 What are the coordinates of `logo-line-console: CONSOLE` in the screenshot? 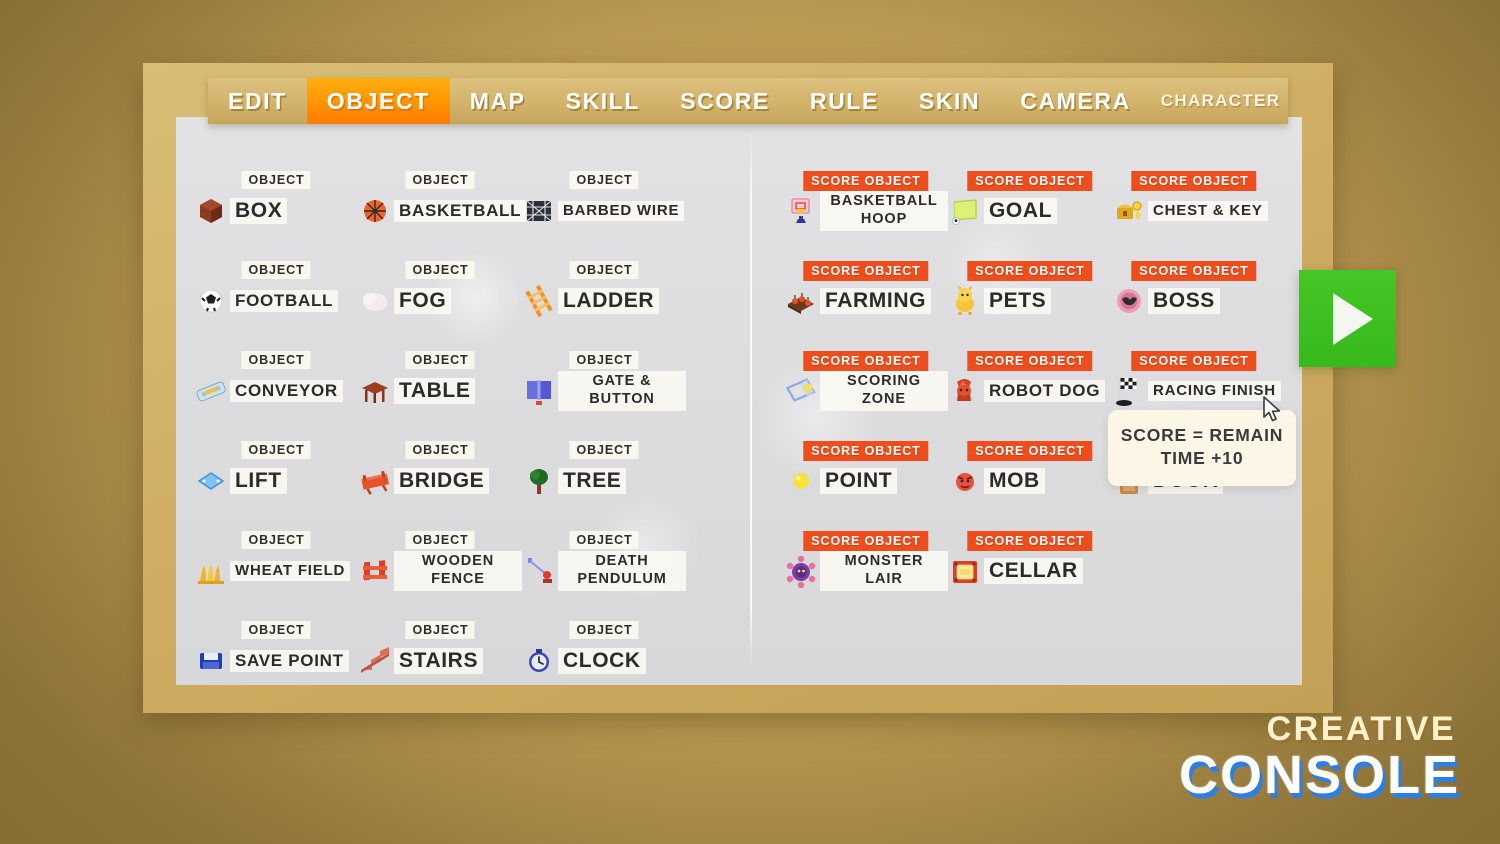 It's located at (1319, 775).